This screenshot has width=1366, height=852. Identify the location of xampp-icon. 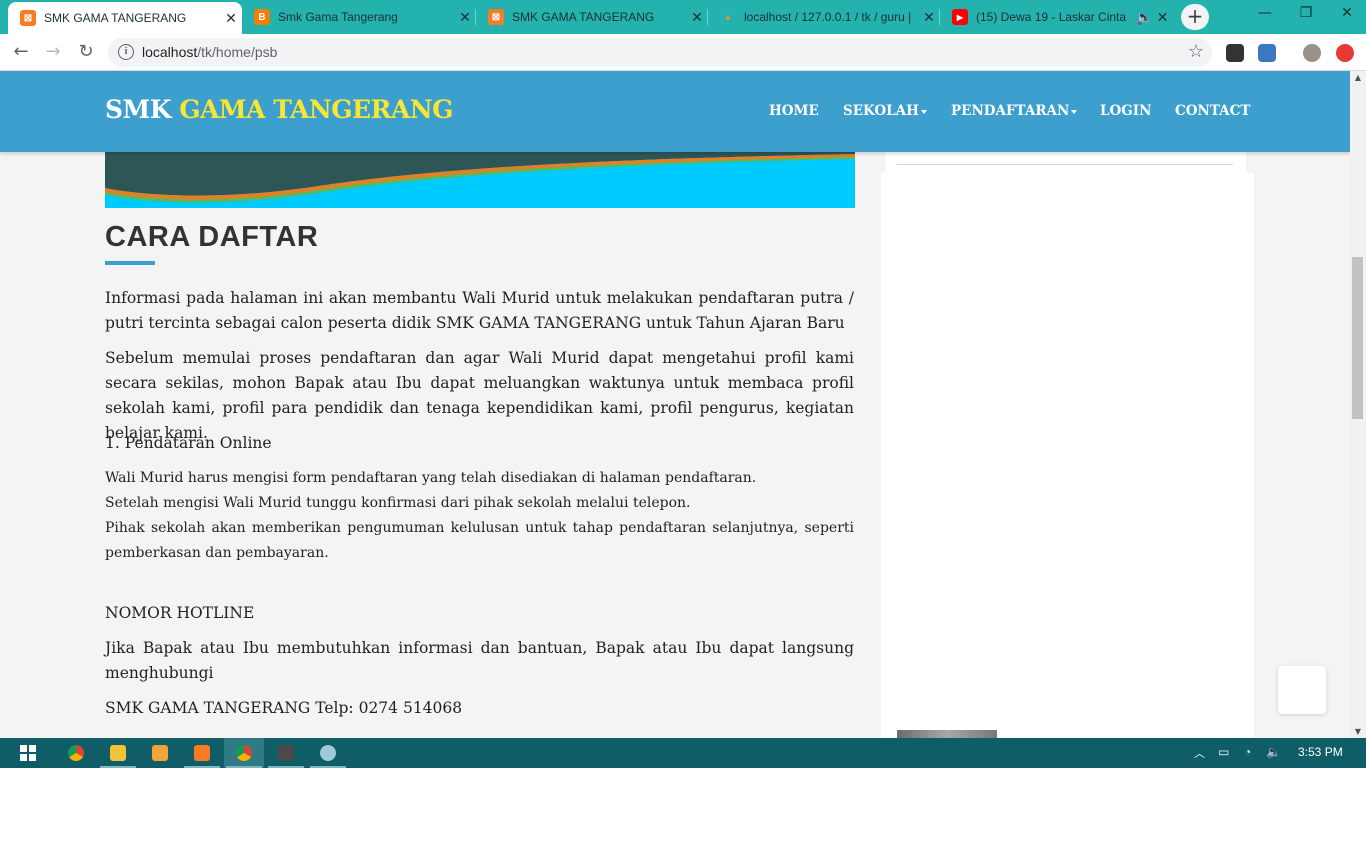
(202, 753).